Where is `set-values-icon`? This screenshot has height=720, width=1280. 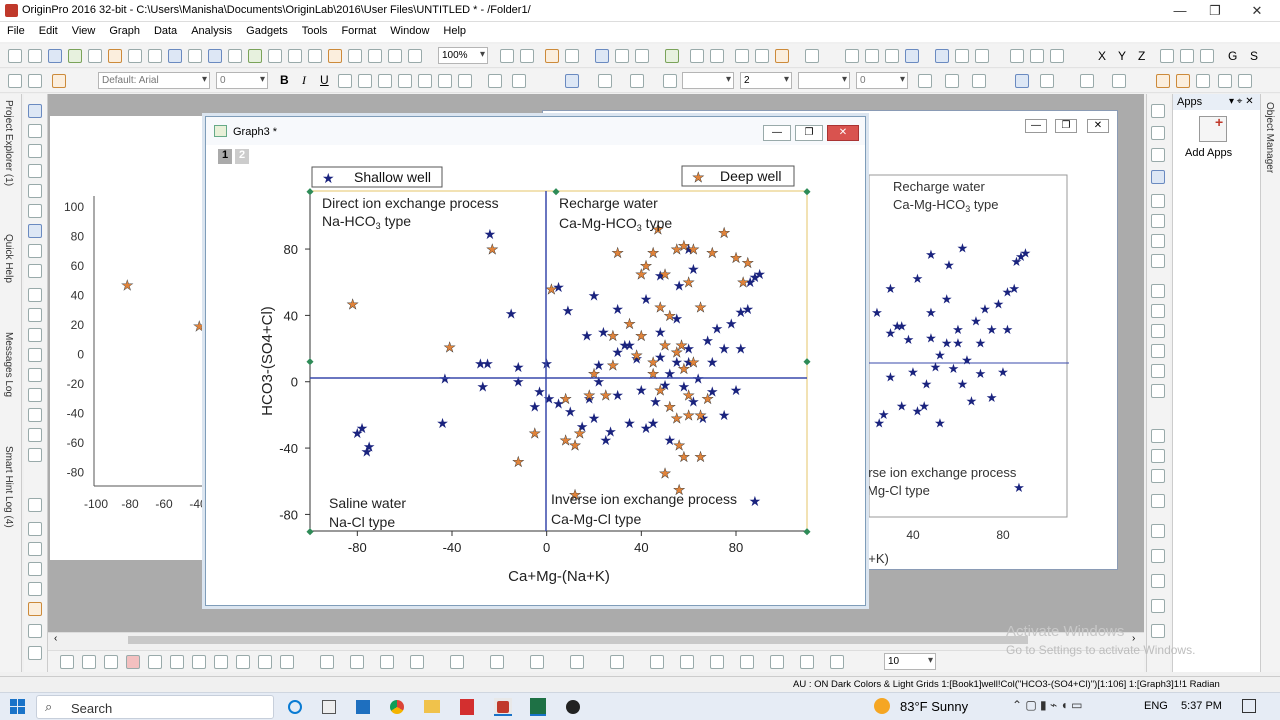
set-values-icon is located at coordinates (912, 56).